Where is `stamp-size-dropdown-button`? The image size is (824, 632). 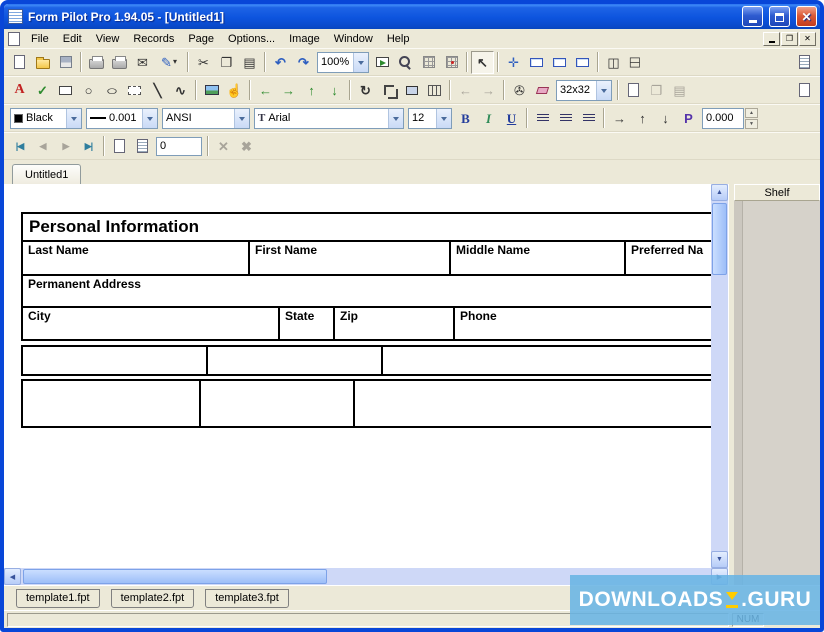 stamp-size-dropdown-button is located at coordinates (603, 90).